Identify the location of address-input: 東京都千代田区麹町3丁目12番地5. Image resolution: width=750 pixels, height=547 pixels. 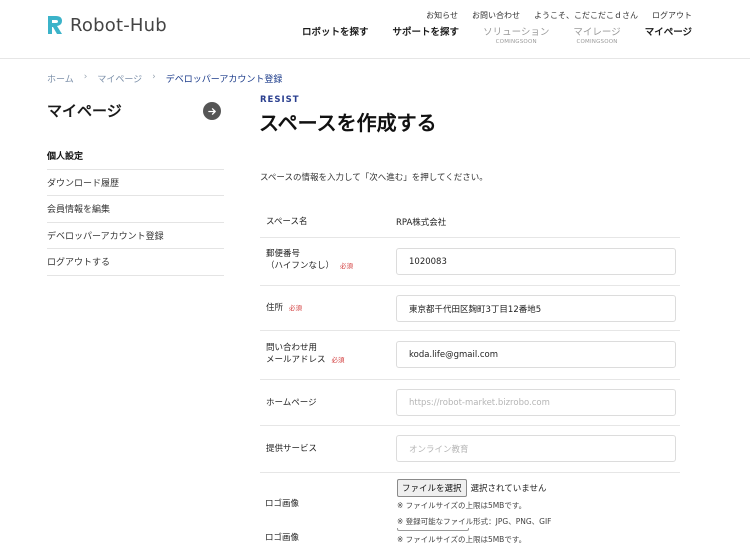
(536, 308).